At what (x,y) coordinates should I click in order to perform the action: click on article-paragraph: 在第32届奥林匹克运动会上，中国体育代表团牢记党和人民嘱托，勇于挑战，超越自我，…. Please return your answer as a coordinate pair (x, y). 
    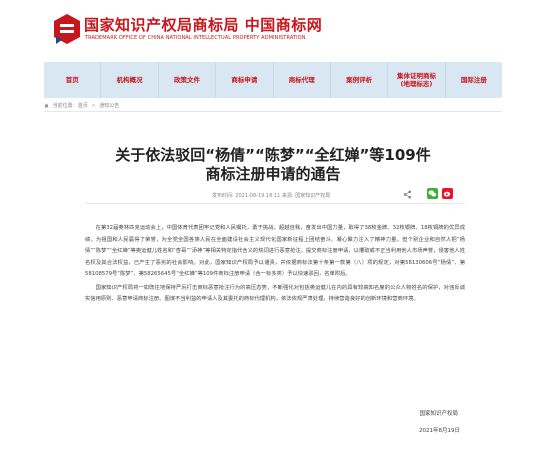
    Looking at the image, I should click on (275, 251).